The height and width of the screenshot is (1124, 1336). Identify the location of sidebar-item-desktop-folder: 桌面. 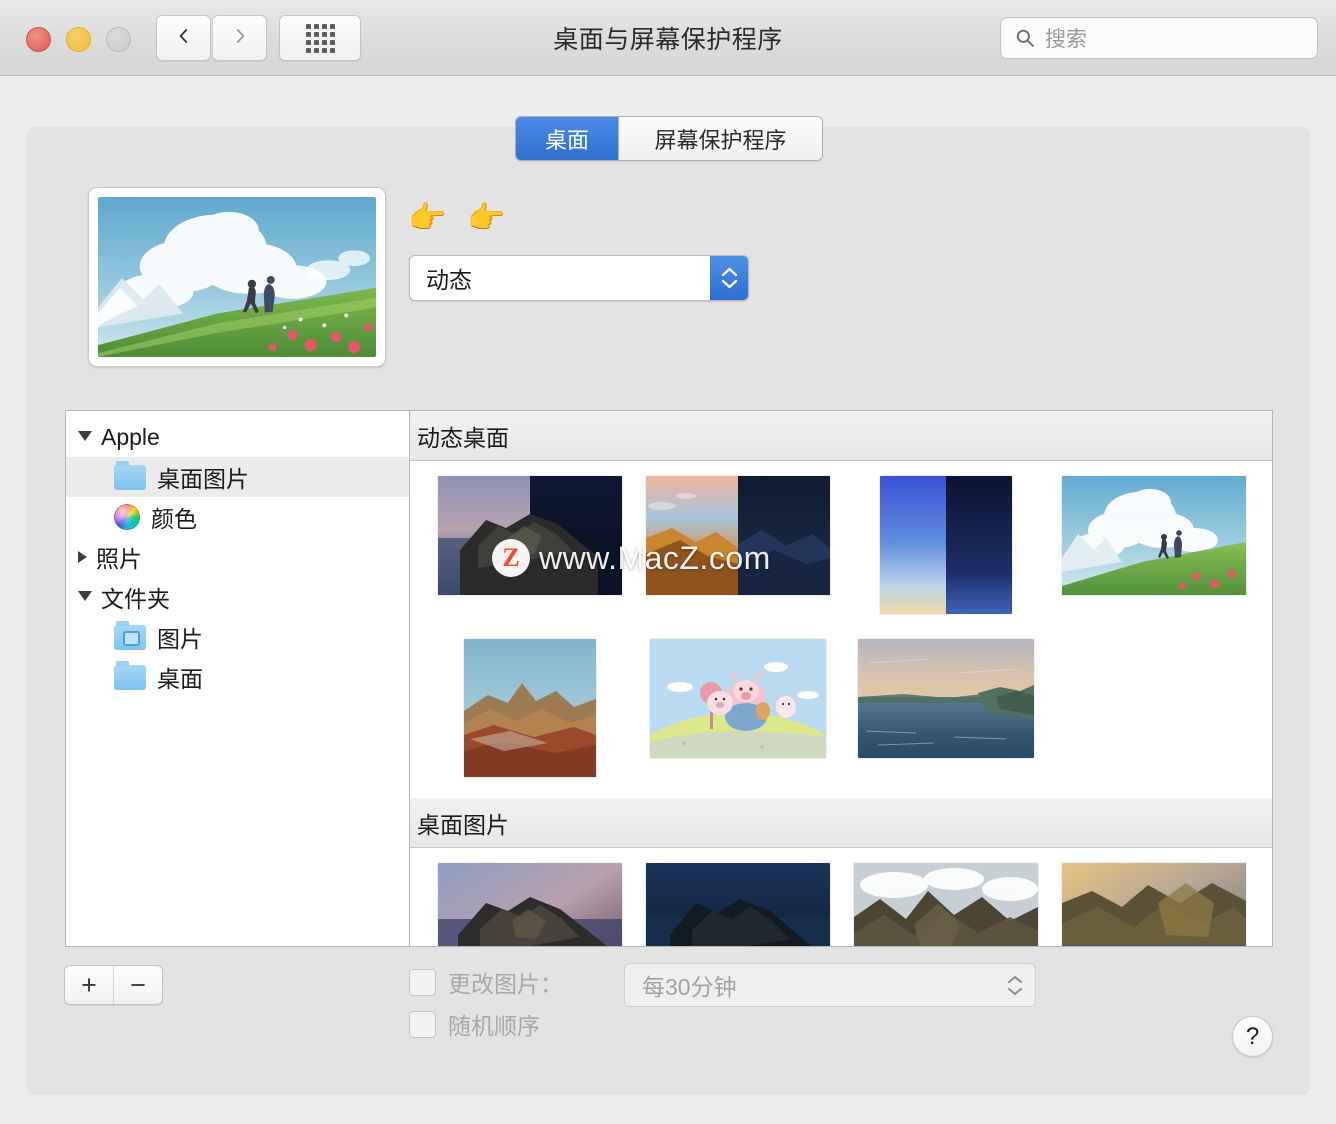
(237, 677).